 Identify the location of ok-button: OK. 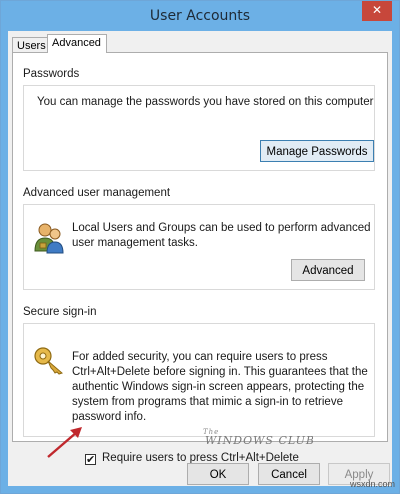
(218, 474).